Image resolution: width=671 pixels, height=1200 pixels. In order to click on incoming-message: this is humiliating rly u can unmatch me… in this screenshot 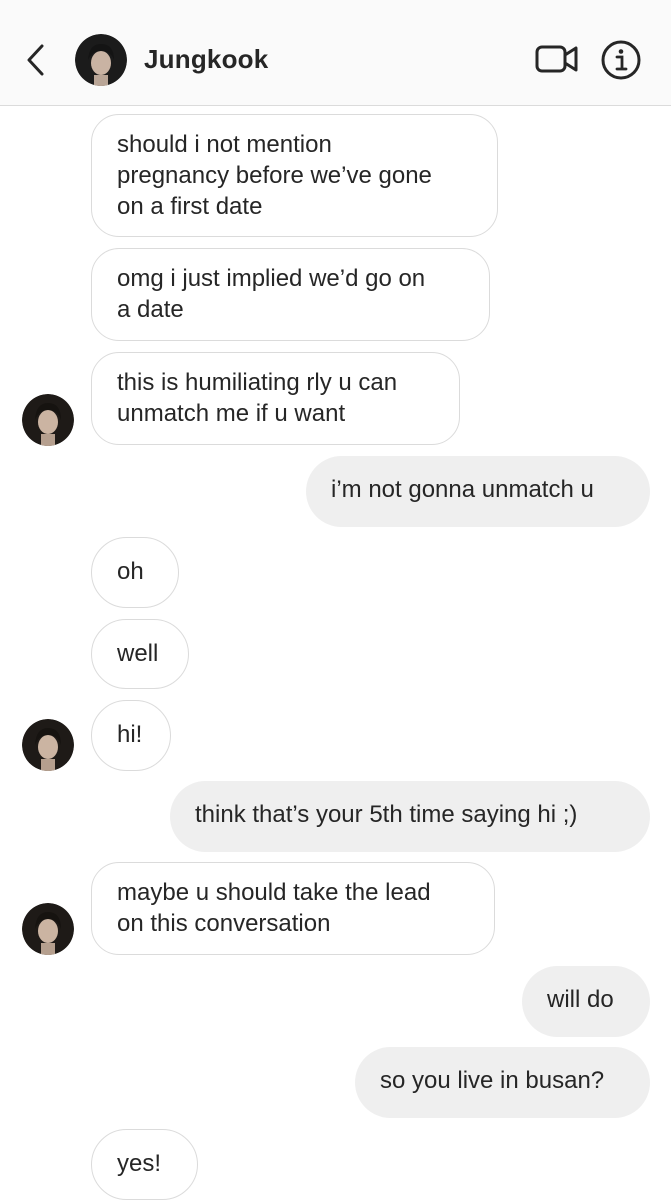, I will do `click(275, 398)`.